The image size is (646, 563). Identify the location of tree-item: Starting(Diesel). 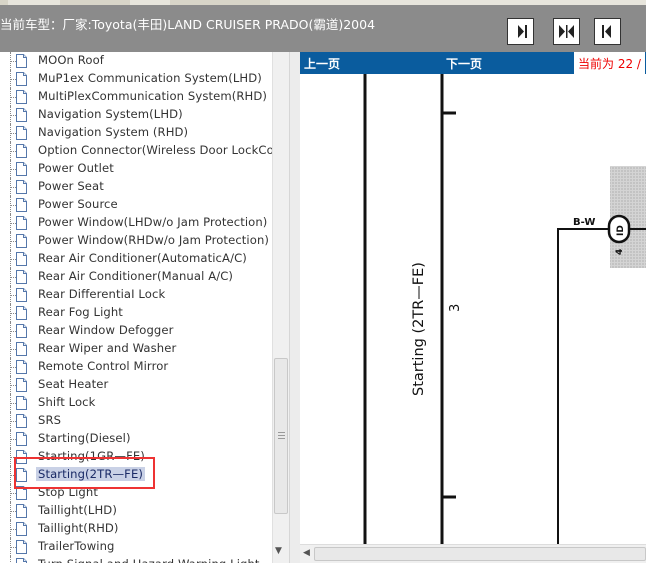
(136, 439).